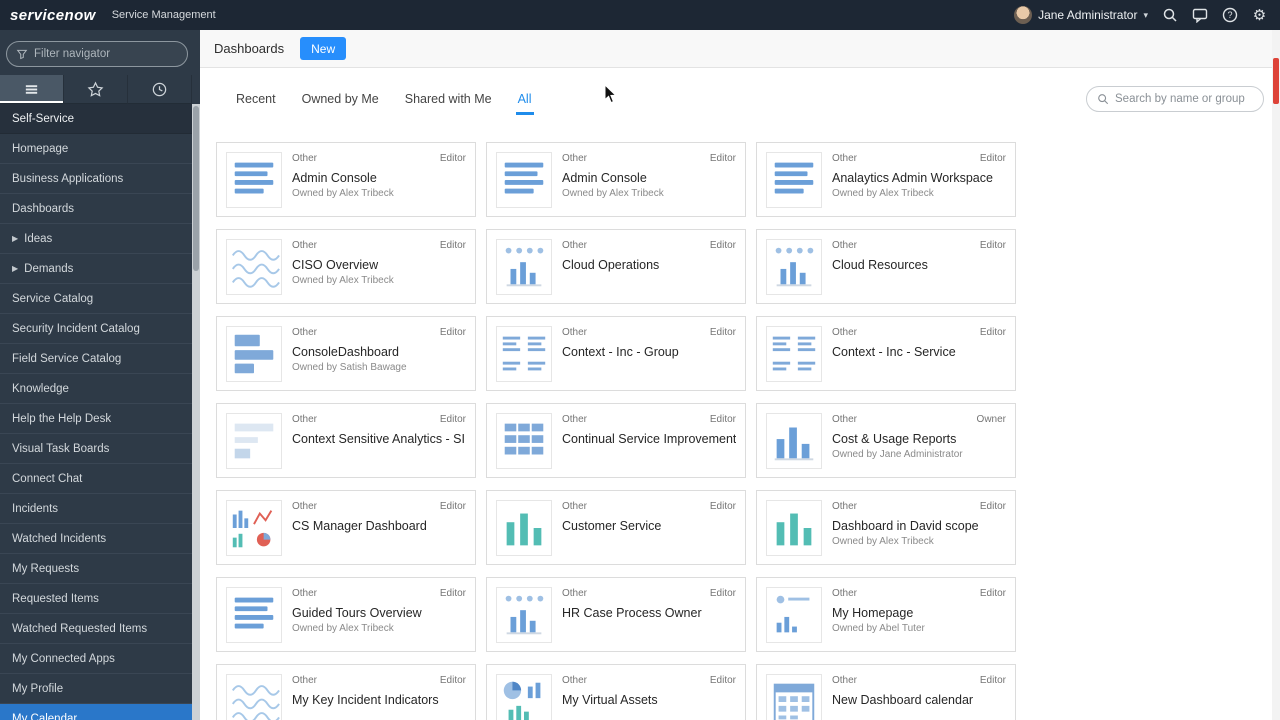  Describe the element at coordinates (1276, 375) in the screenshot. I see `main-scrollbar` at that location.